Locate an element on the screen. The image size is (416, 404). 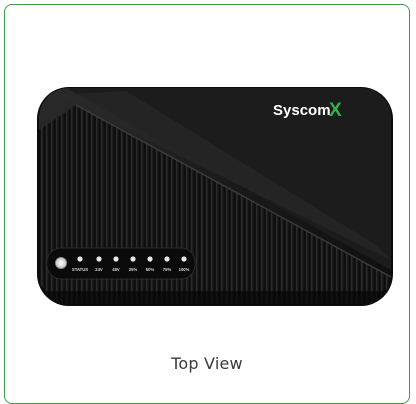
led-24v-icon is located at coordinates (99, 259).